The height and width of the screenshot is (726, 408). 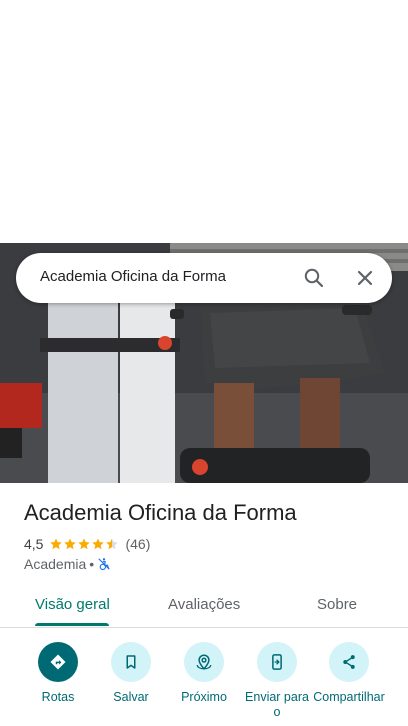 What do you see at coordinates (314, 278) in the screenshot?
I see `search-icon` at bounding box center [314, 278].